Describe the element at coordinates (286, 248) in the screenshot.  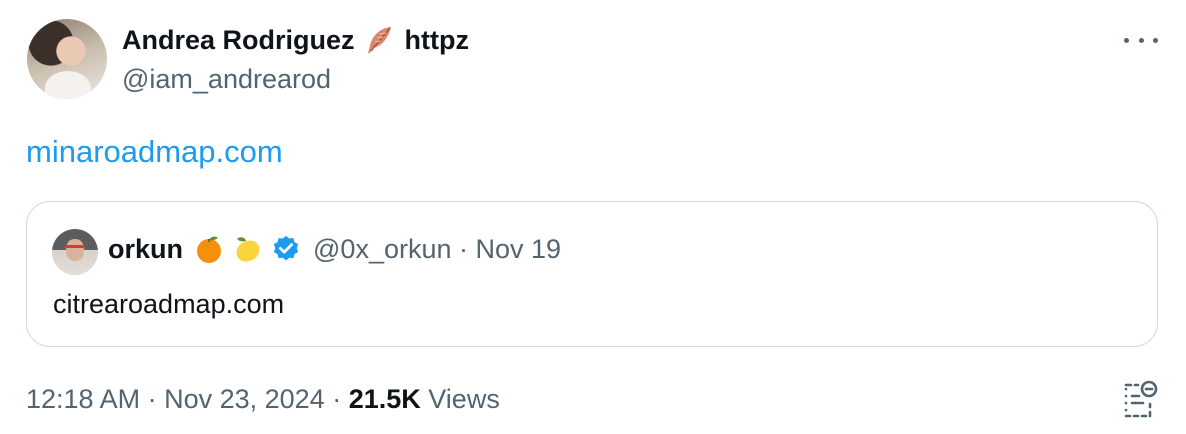
I see `verified-badge-icon` at that location.